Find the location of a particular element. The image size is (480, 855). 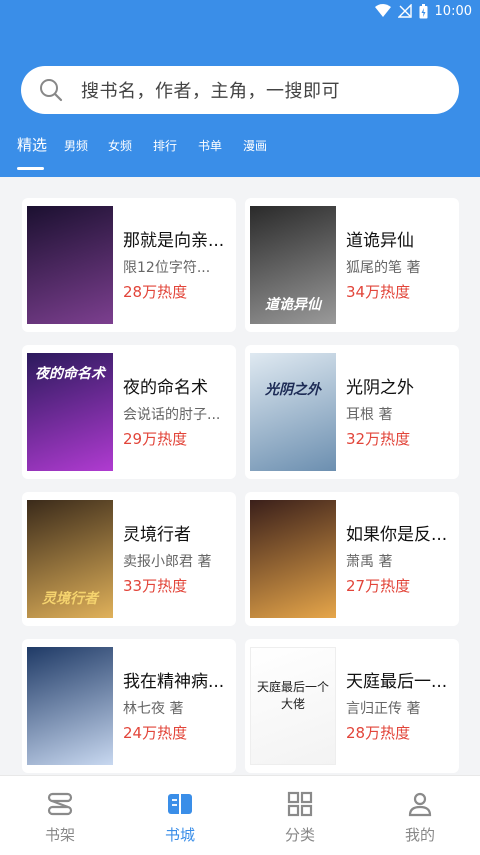

tab-booklist: 书单 is located at coordinates (210, 146).